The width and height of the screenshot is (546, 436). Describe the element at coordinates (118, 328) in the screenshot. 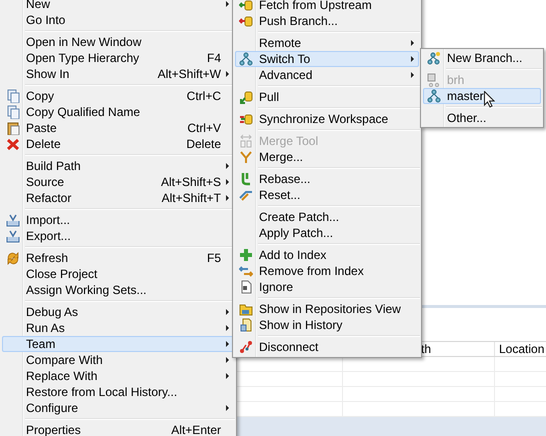

I see `menu-item: Run As` at that location.